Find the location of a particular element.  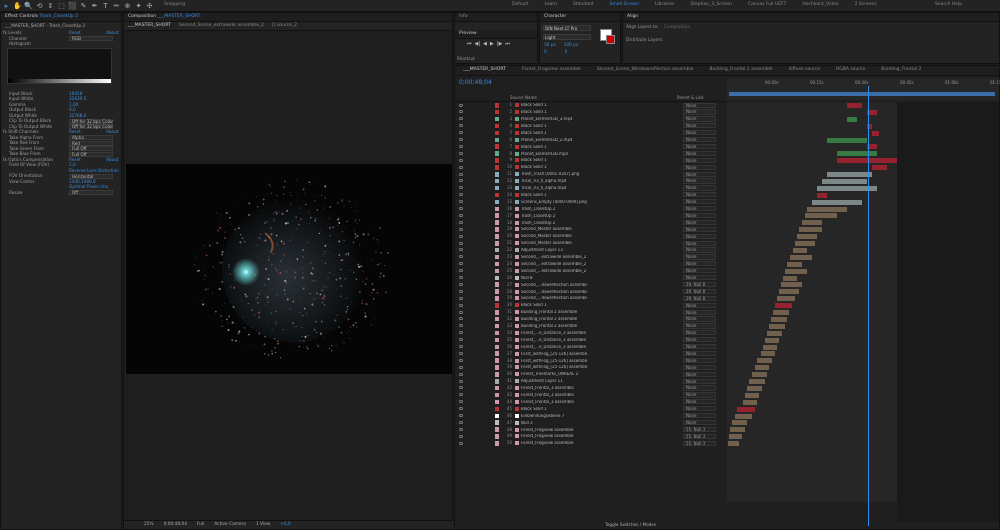

tool-icon-10: ✏ is located at coordinates (116, 6).